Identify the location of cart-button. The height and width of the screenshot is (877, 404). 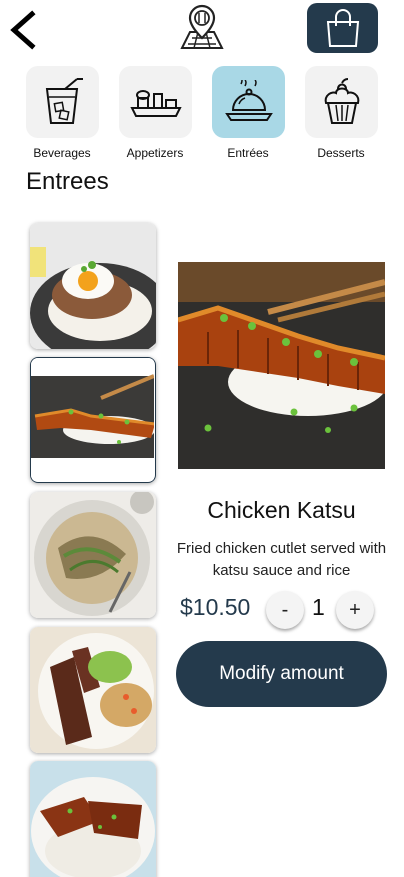
(342, 28).